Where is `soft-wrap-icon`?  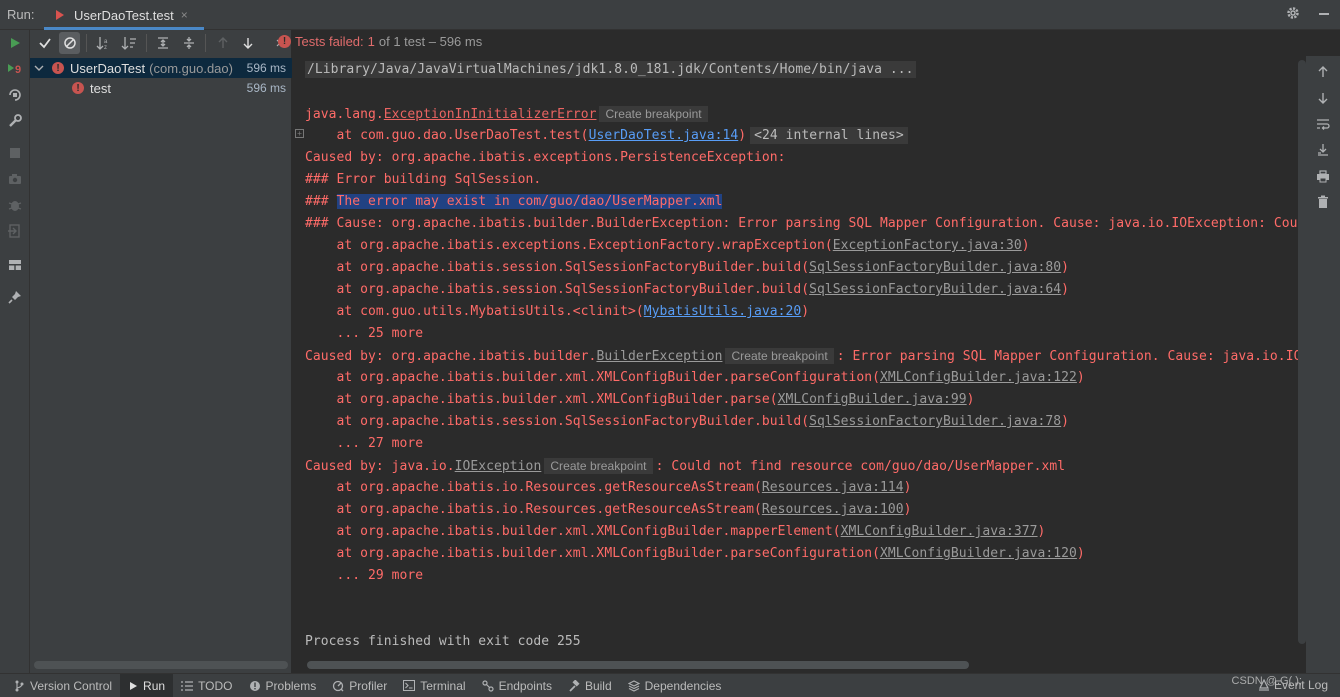
soft-wrap-icon is located at coordinates (1323, 124).